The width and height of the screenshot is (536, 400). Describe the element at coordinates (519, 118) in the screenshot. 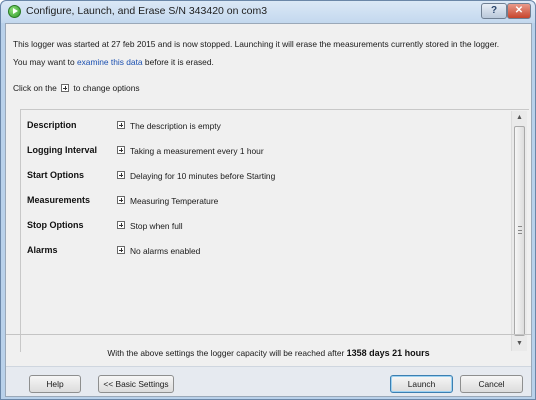

I see `scroll-up-arrow-icon: ▲` at that location.